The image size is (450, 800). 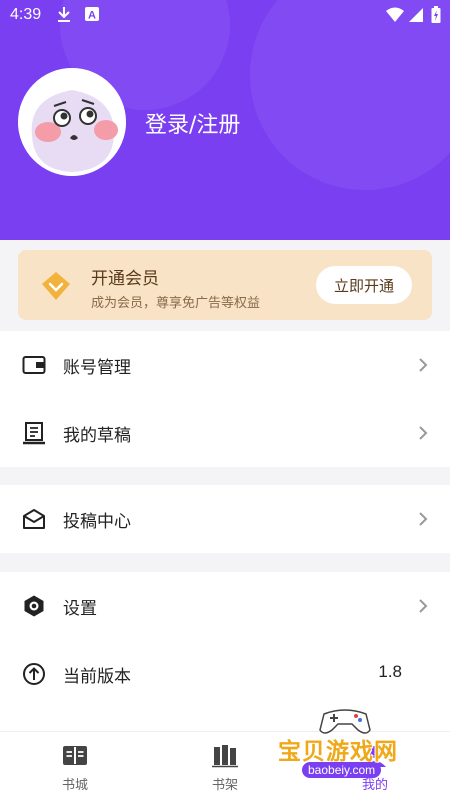 What do you see at coordinates (416, 15) in the screenshot?
I see `signal-icon` at bounding box center [416, 15].